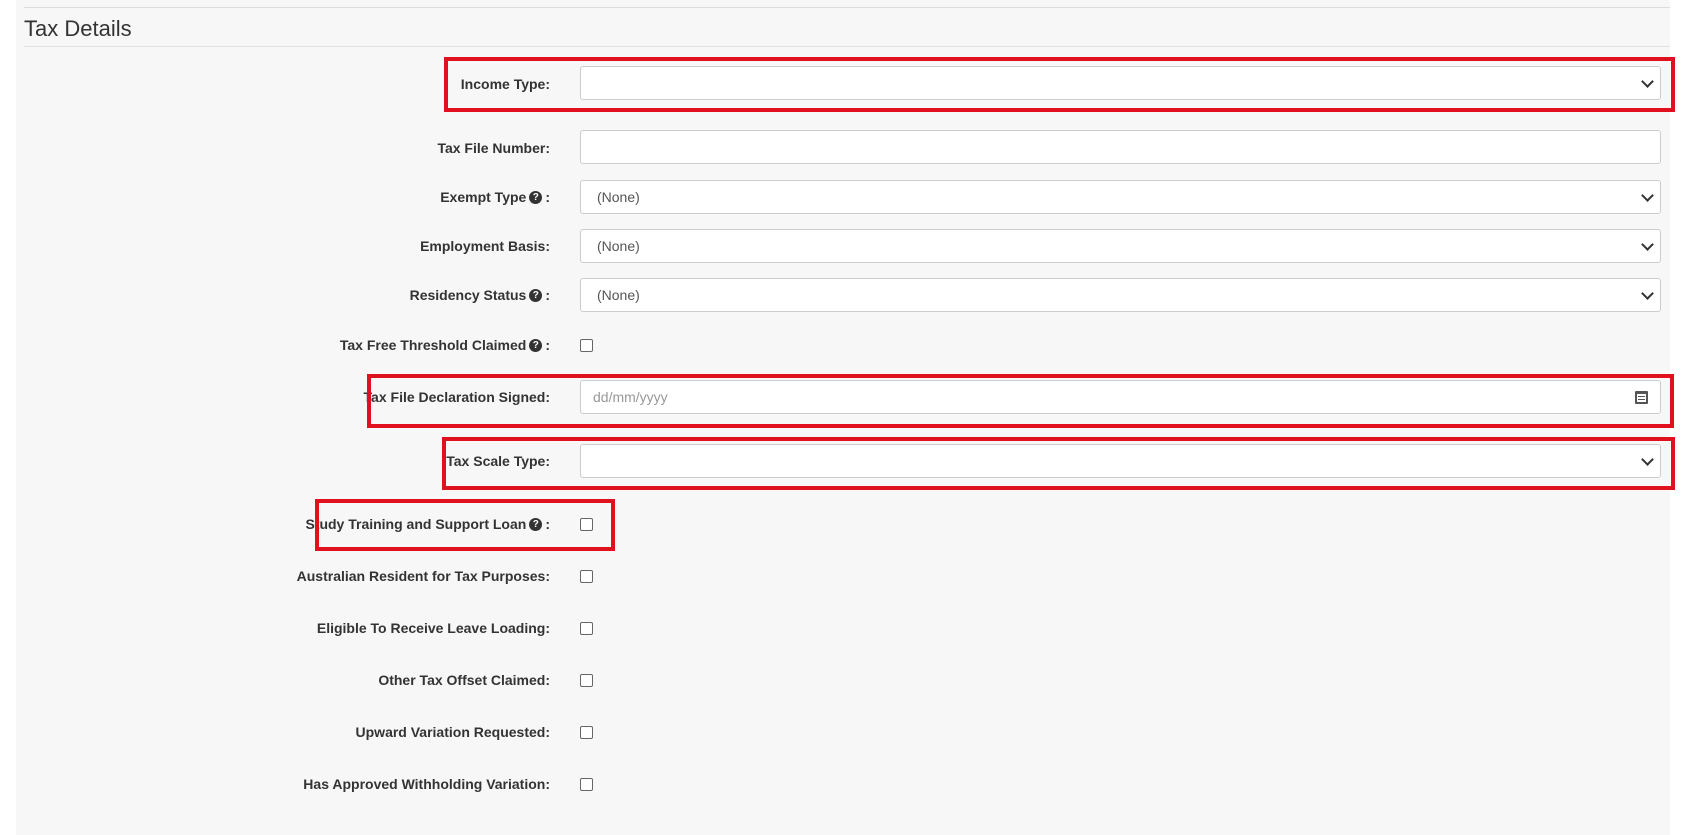 Image resolution: width=1692 pixels, height=835 pixels. I want to click on employment-basis-label: Employment Basis:, so click(485, 246).